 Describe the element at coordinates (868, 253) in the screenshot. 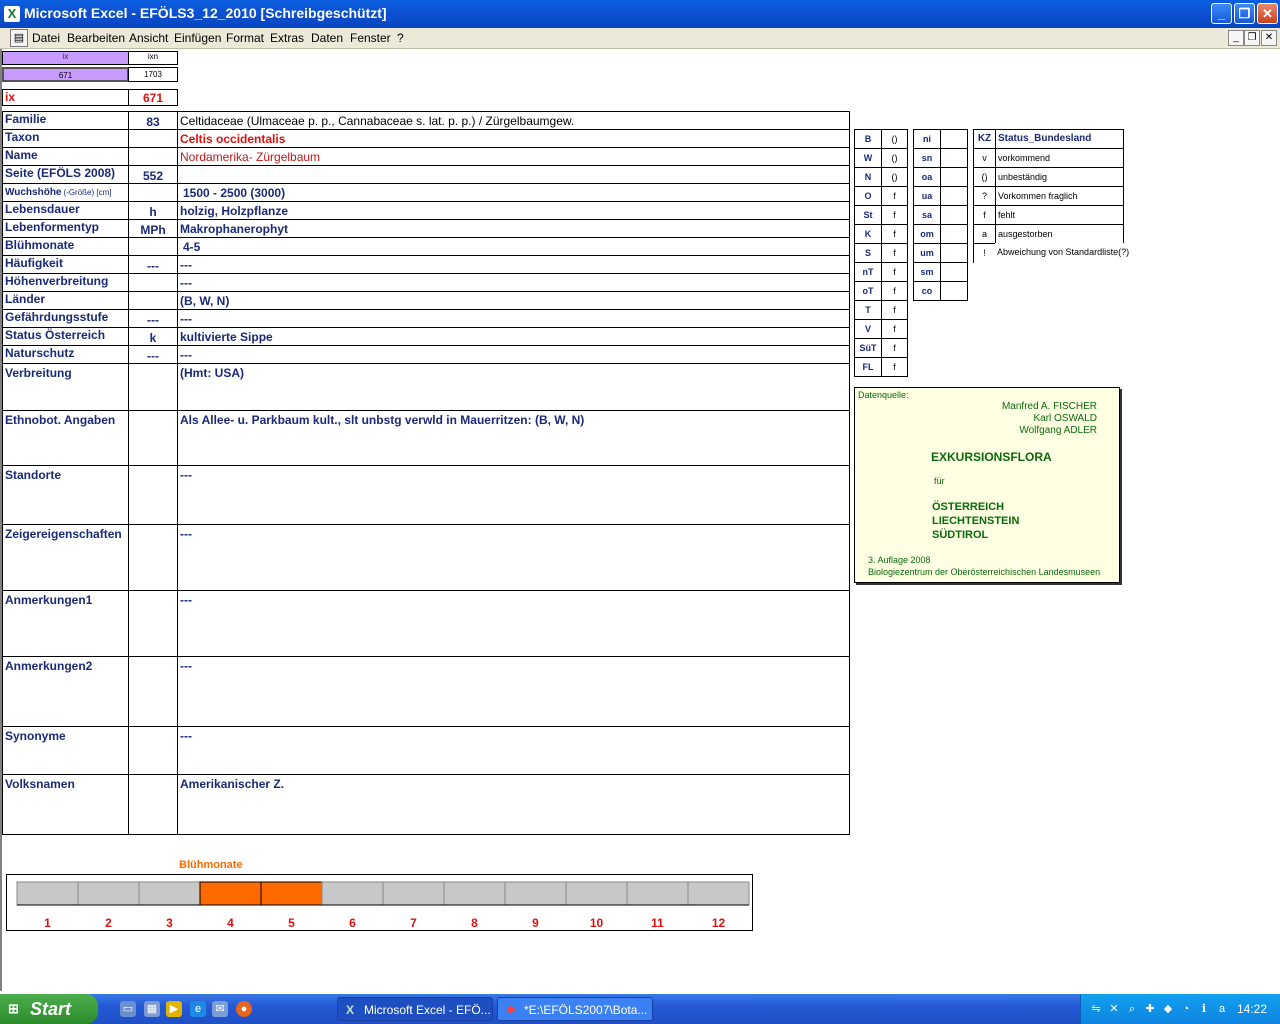

I see `region-code: S` at that location.